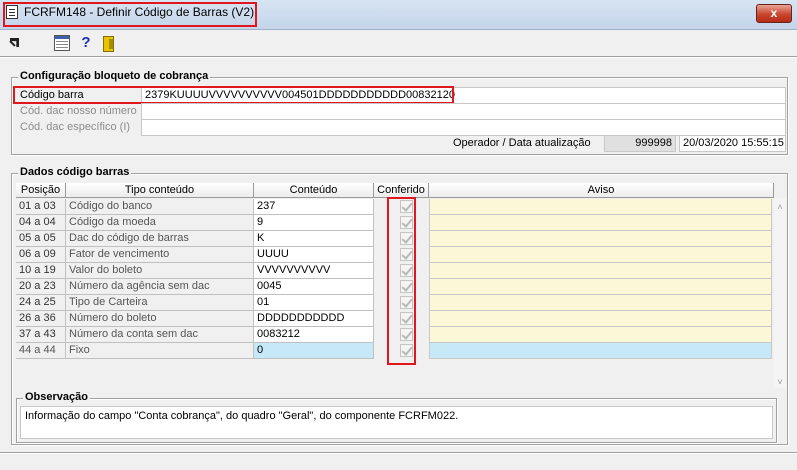 The image size is (797, 470). I want to click on cell-tipo: Código da moeda, so click(160, 223).